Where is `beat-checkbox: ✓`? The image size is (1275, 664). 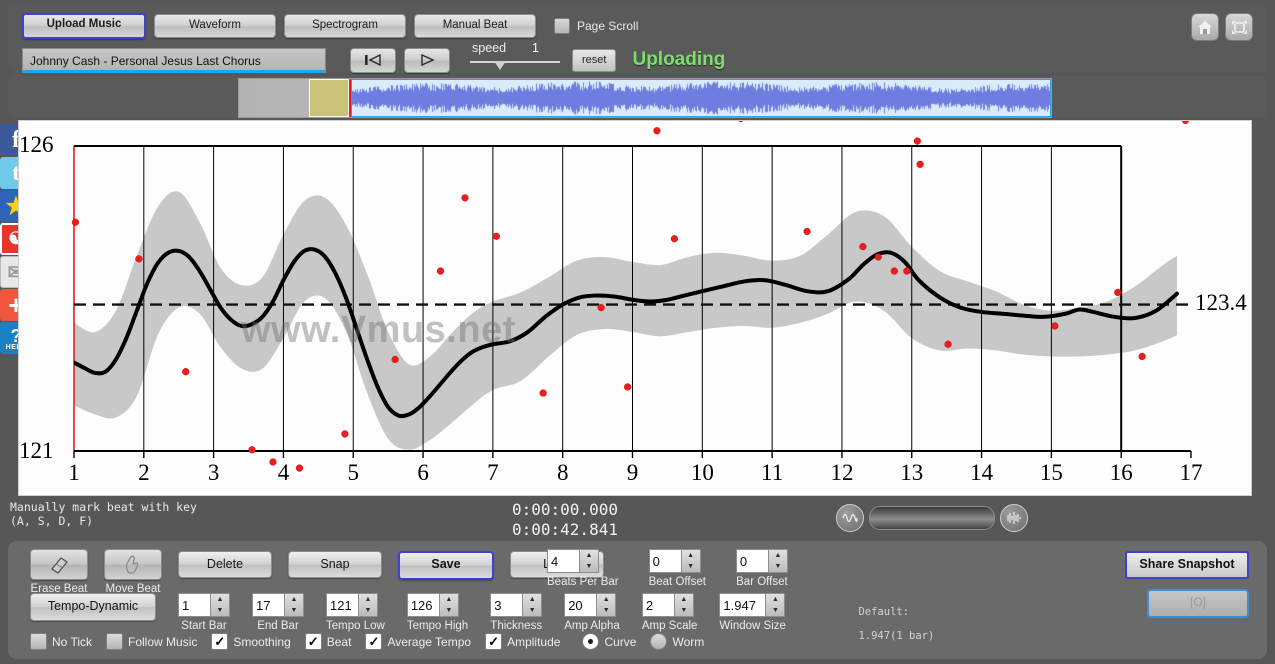
beat-checkbox: ✓ is located at coordinates (313, 641).